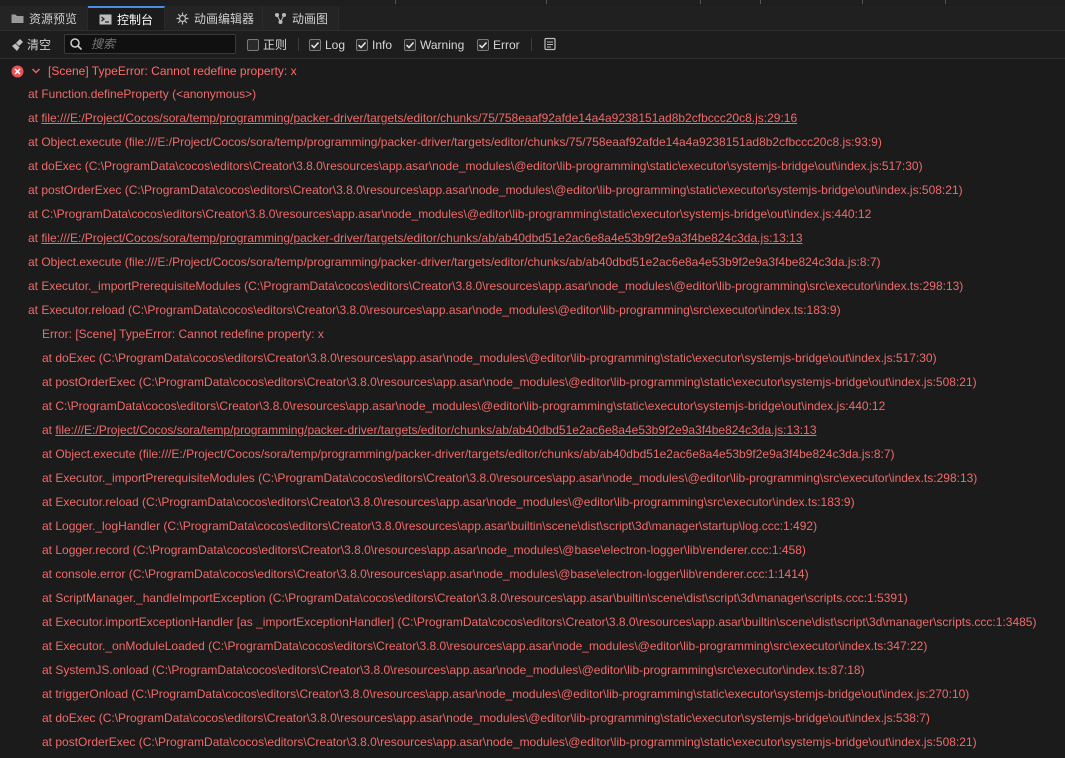  I want to click on tab-animation-graph: 动画图, so click(301, 18).